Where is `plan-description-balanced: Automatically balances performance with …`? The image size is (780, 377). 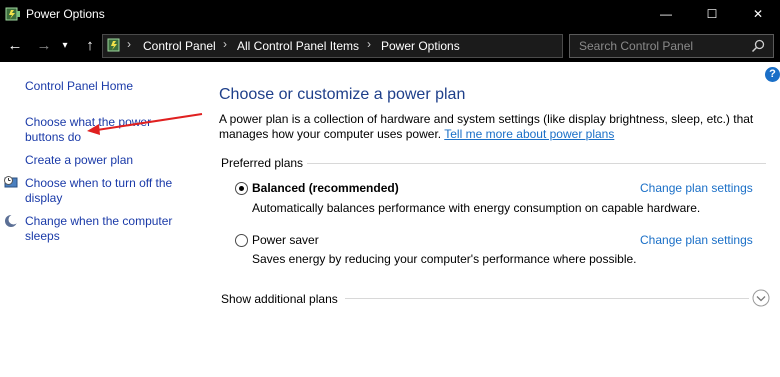
plan-description-balanced: Automatically balances performance with … is located at coordinates (476, 208).